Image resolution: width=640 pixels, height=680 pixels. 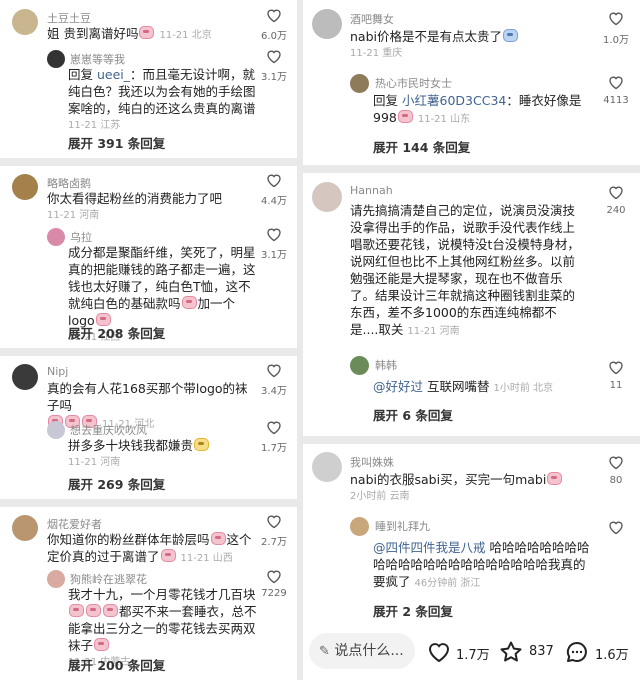 I want to click on comment-author: 土豆土豆, so click(x=69, y=18).